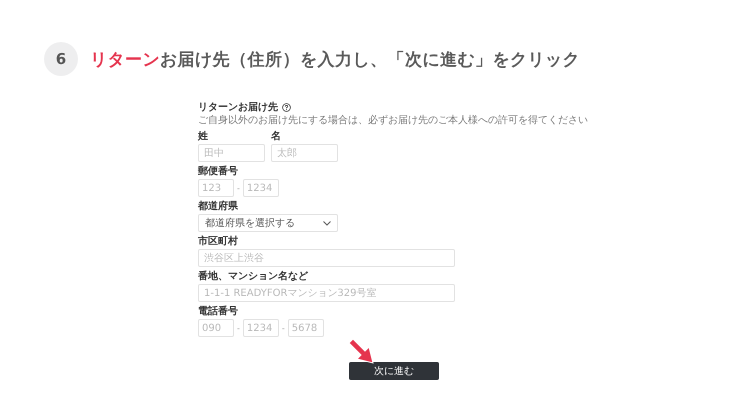  What do you see at coordinates (268, 223) in the screenshot?
I see `prefecture-dropdown: 都道府県を選択する` at bounding box center [268, 223].